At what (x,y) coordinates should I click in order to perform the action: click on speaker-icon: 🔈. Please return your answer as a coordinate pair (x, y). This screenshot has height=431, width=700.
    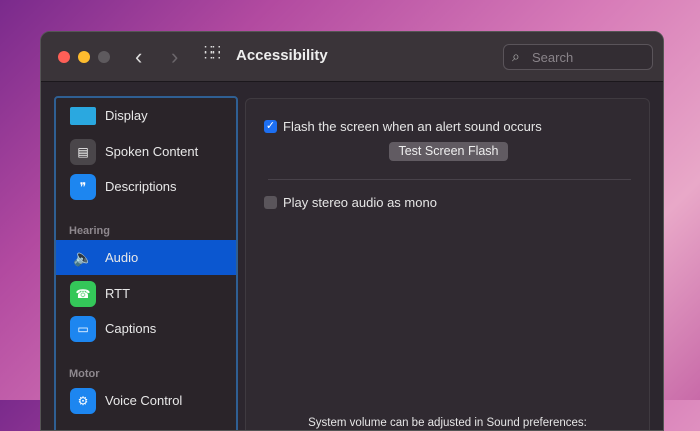
    Looking at the image, I should click on (83, 258).